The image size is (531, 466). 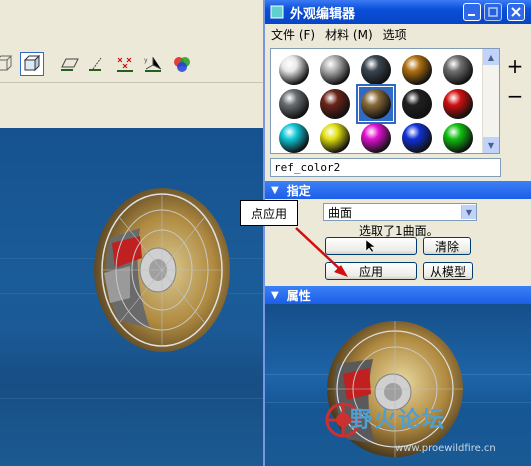 What do you see at coordinates (468, 212) in the screenshot?
I see `chevron-down-icon: ▼` at bounding box center [468, 212].